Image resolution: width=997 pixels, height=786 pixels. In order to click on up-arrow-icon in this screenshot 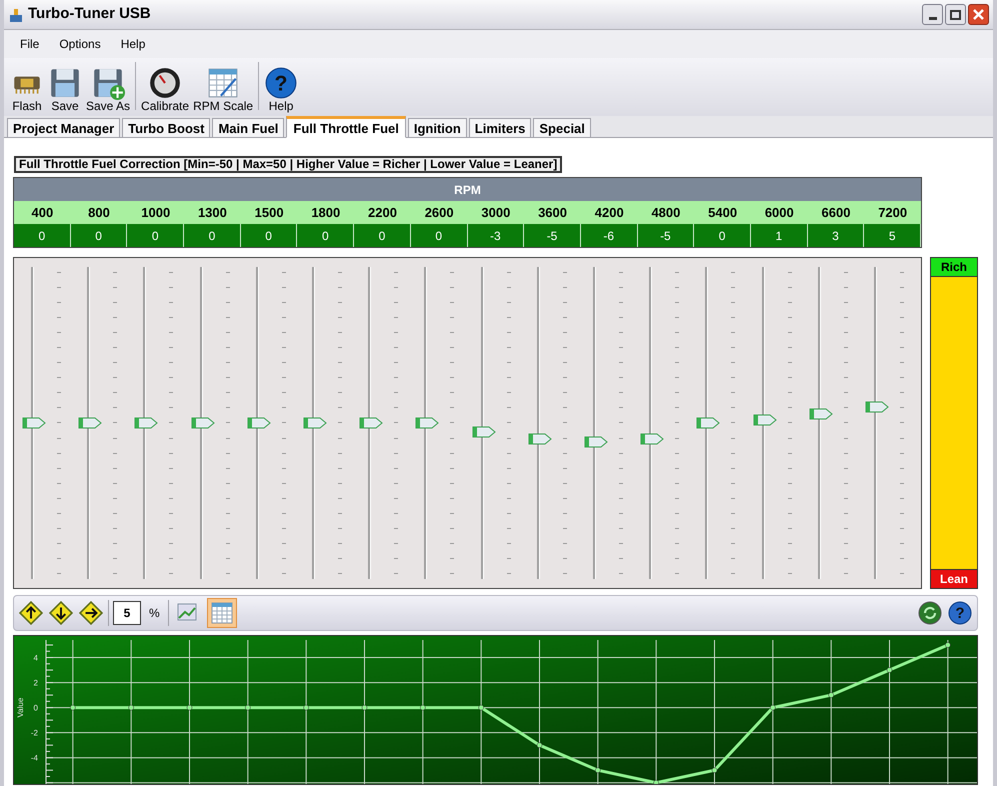, I will do `click(31, 613)`.